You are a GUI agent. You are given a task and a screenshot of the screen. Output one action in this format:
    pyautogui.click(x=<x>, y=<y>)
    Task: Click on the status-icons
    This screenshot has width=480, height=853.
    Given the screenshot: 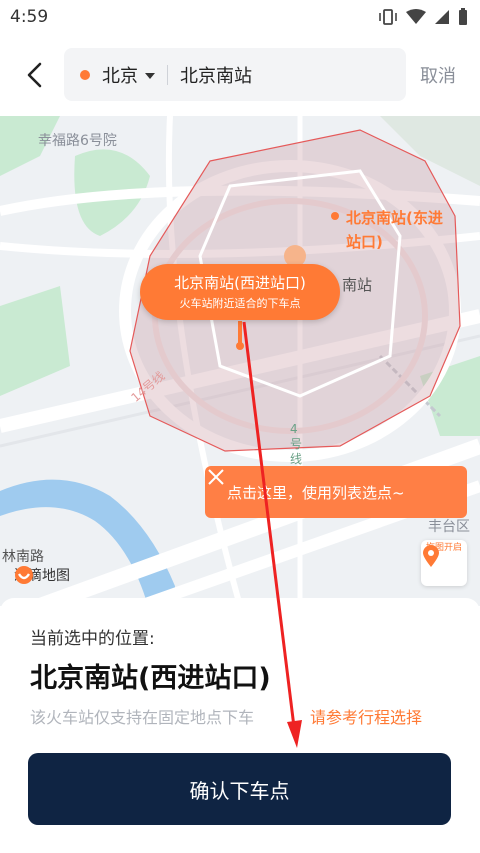 What is the action you would take?
    pyautogui.click(x=423, y=17)
    